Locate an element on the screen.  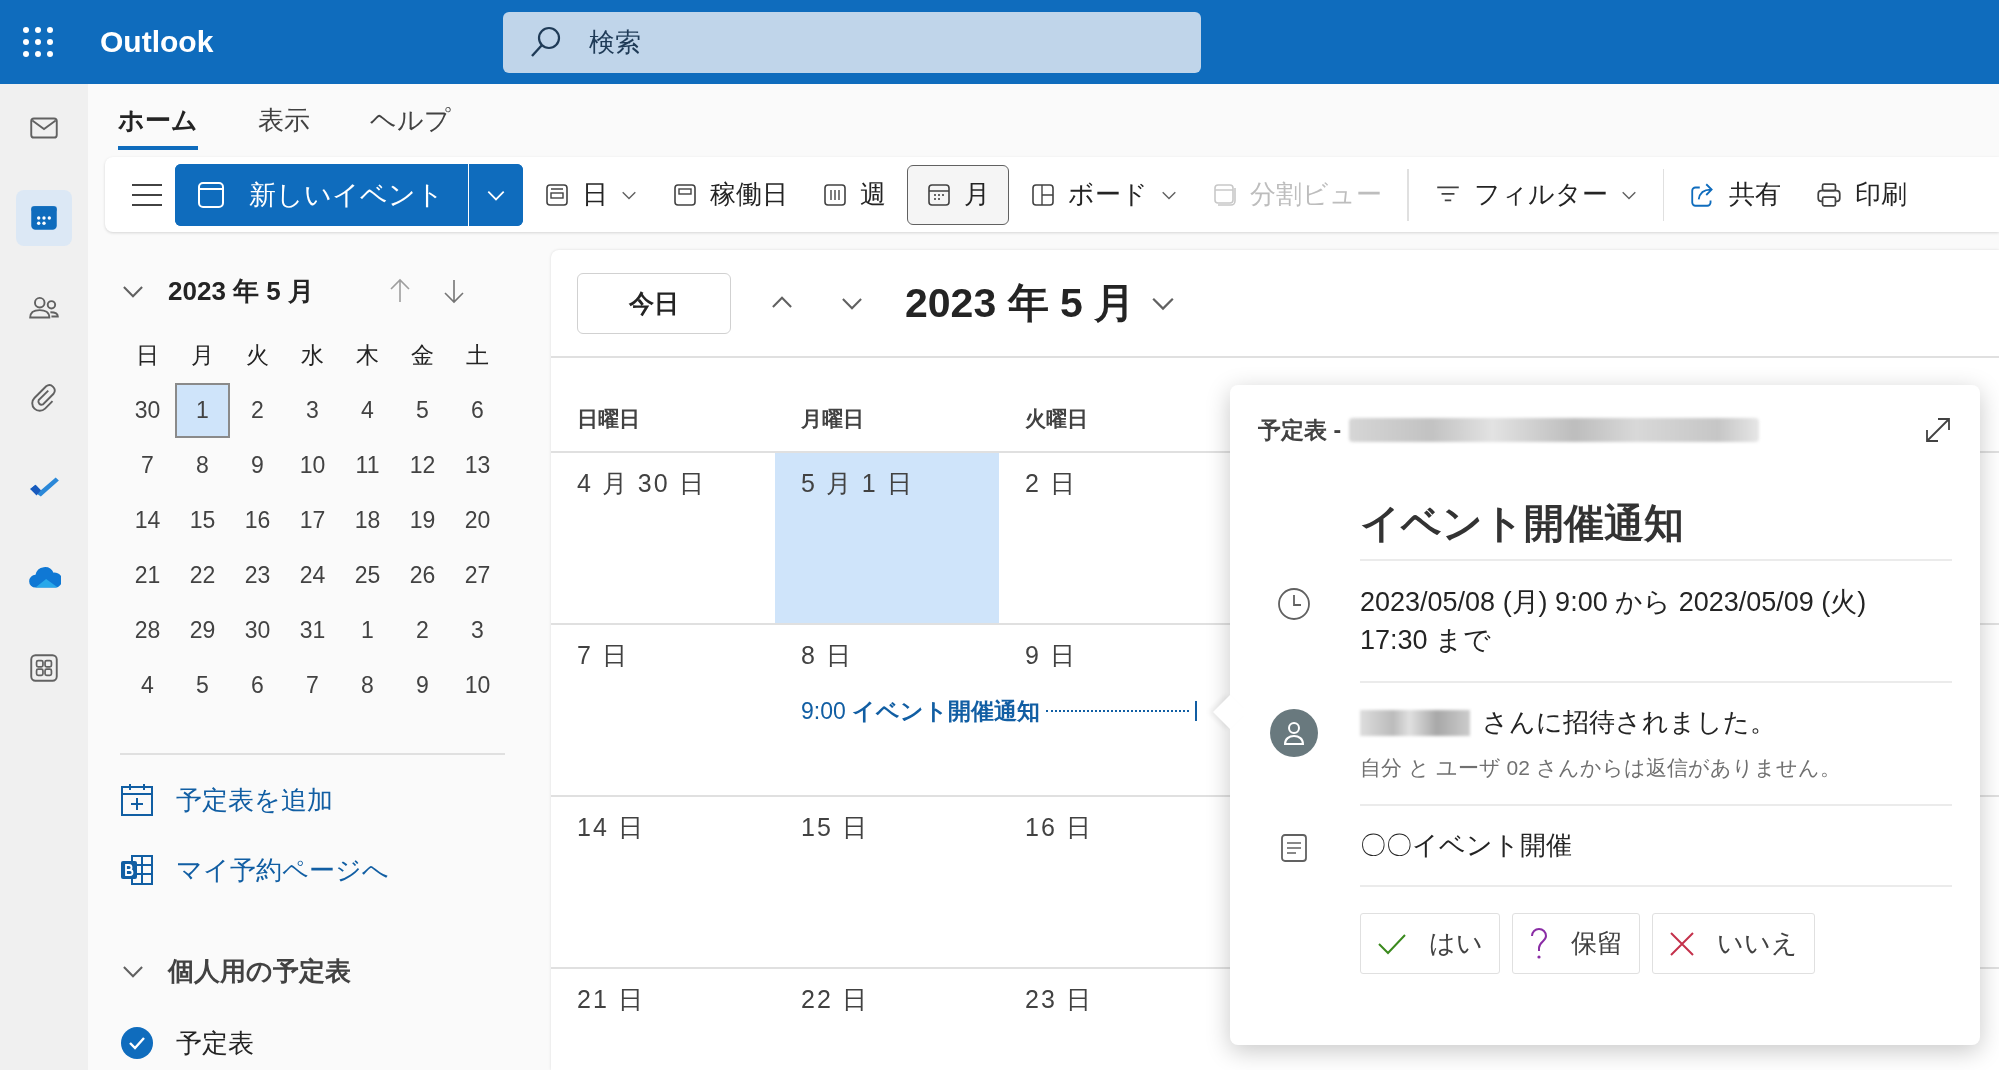
event-item: 9:00 イベント開催通知 is located at coordinates (996, 711).